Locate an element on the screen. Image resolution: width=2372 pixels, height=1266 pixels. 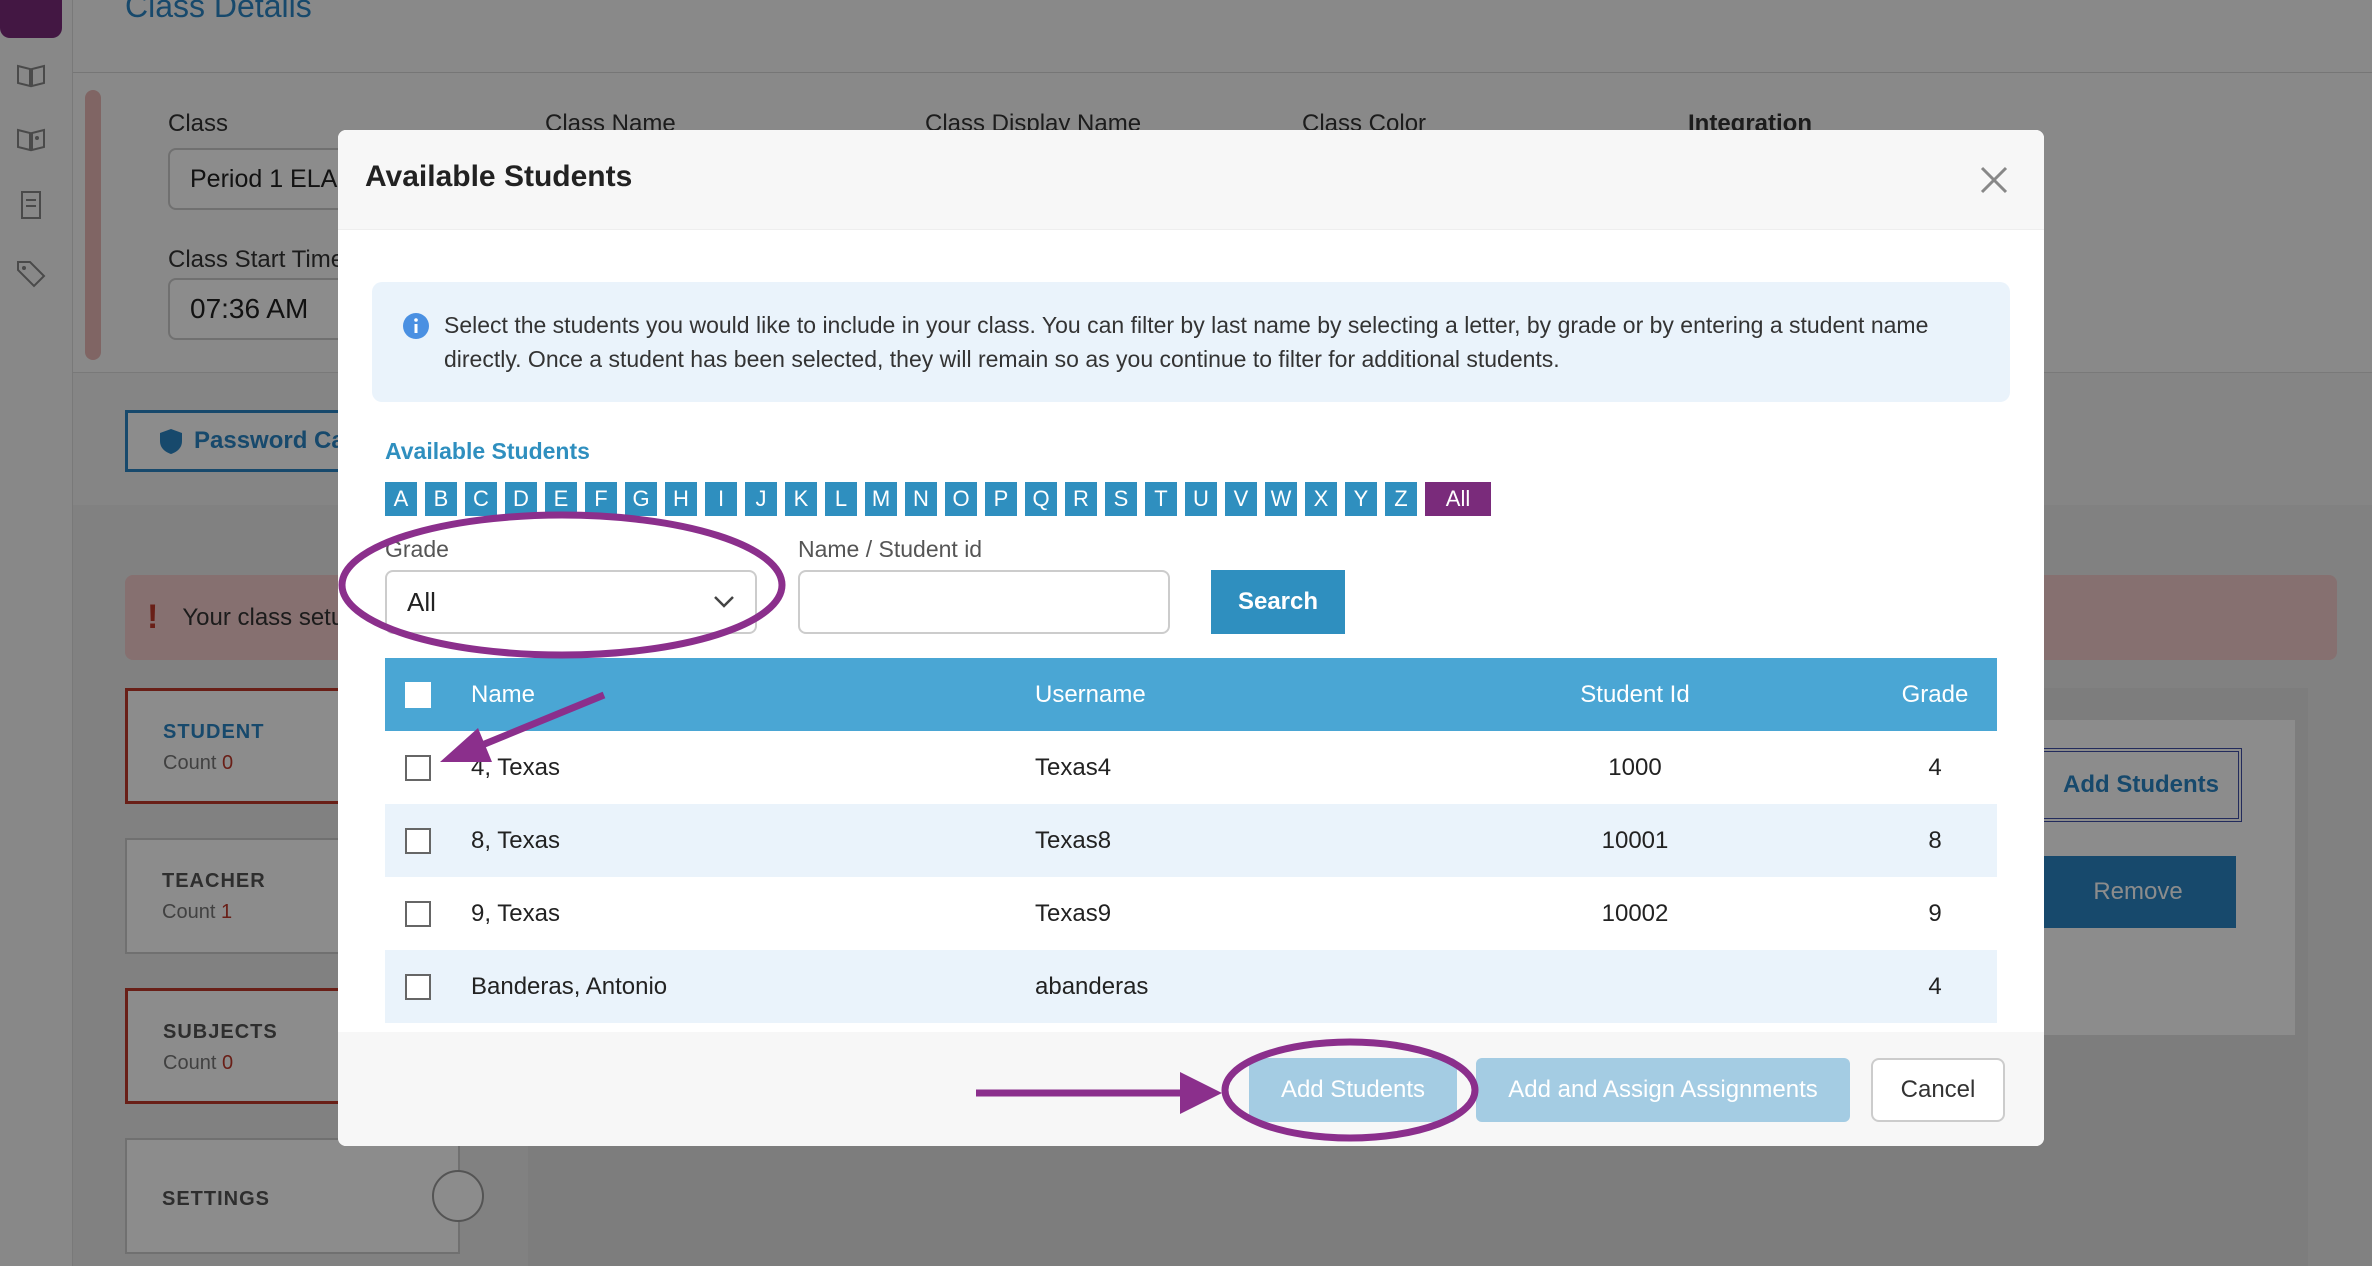
letter-filter-u: U is located at coordinates (1201, 499).